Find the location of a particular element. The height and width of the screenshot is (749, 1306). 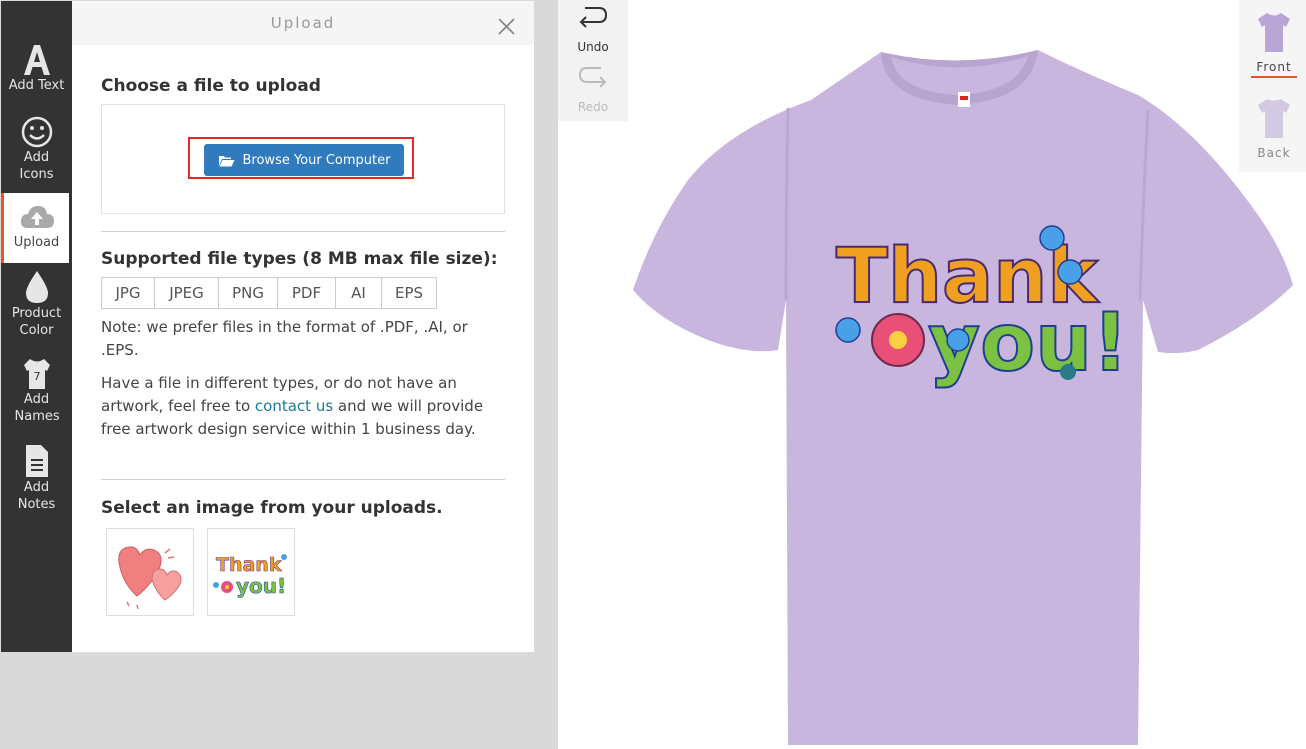

thank-you-image: Thank you! is located at coordinates (250, 576).